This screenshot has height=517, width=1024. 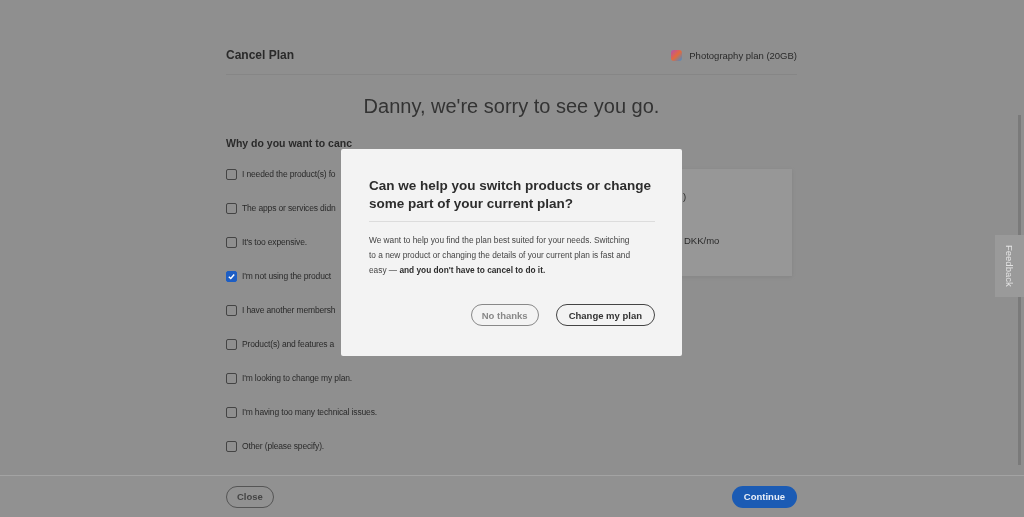 I want to click on checkbox-label: The apps or services didn, so click(x=289, y=208).